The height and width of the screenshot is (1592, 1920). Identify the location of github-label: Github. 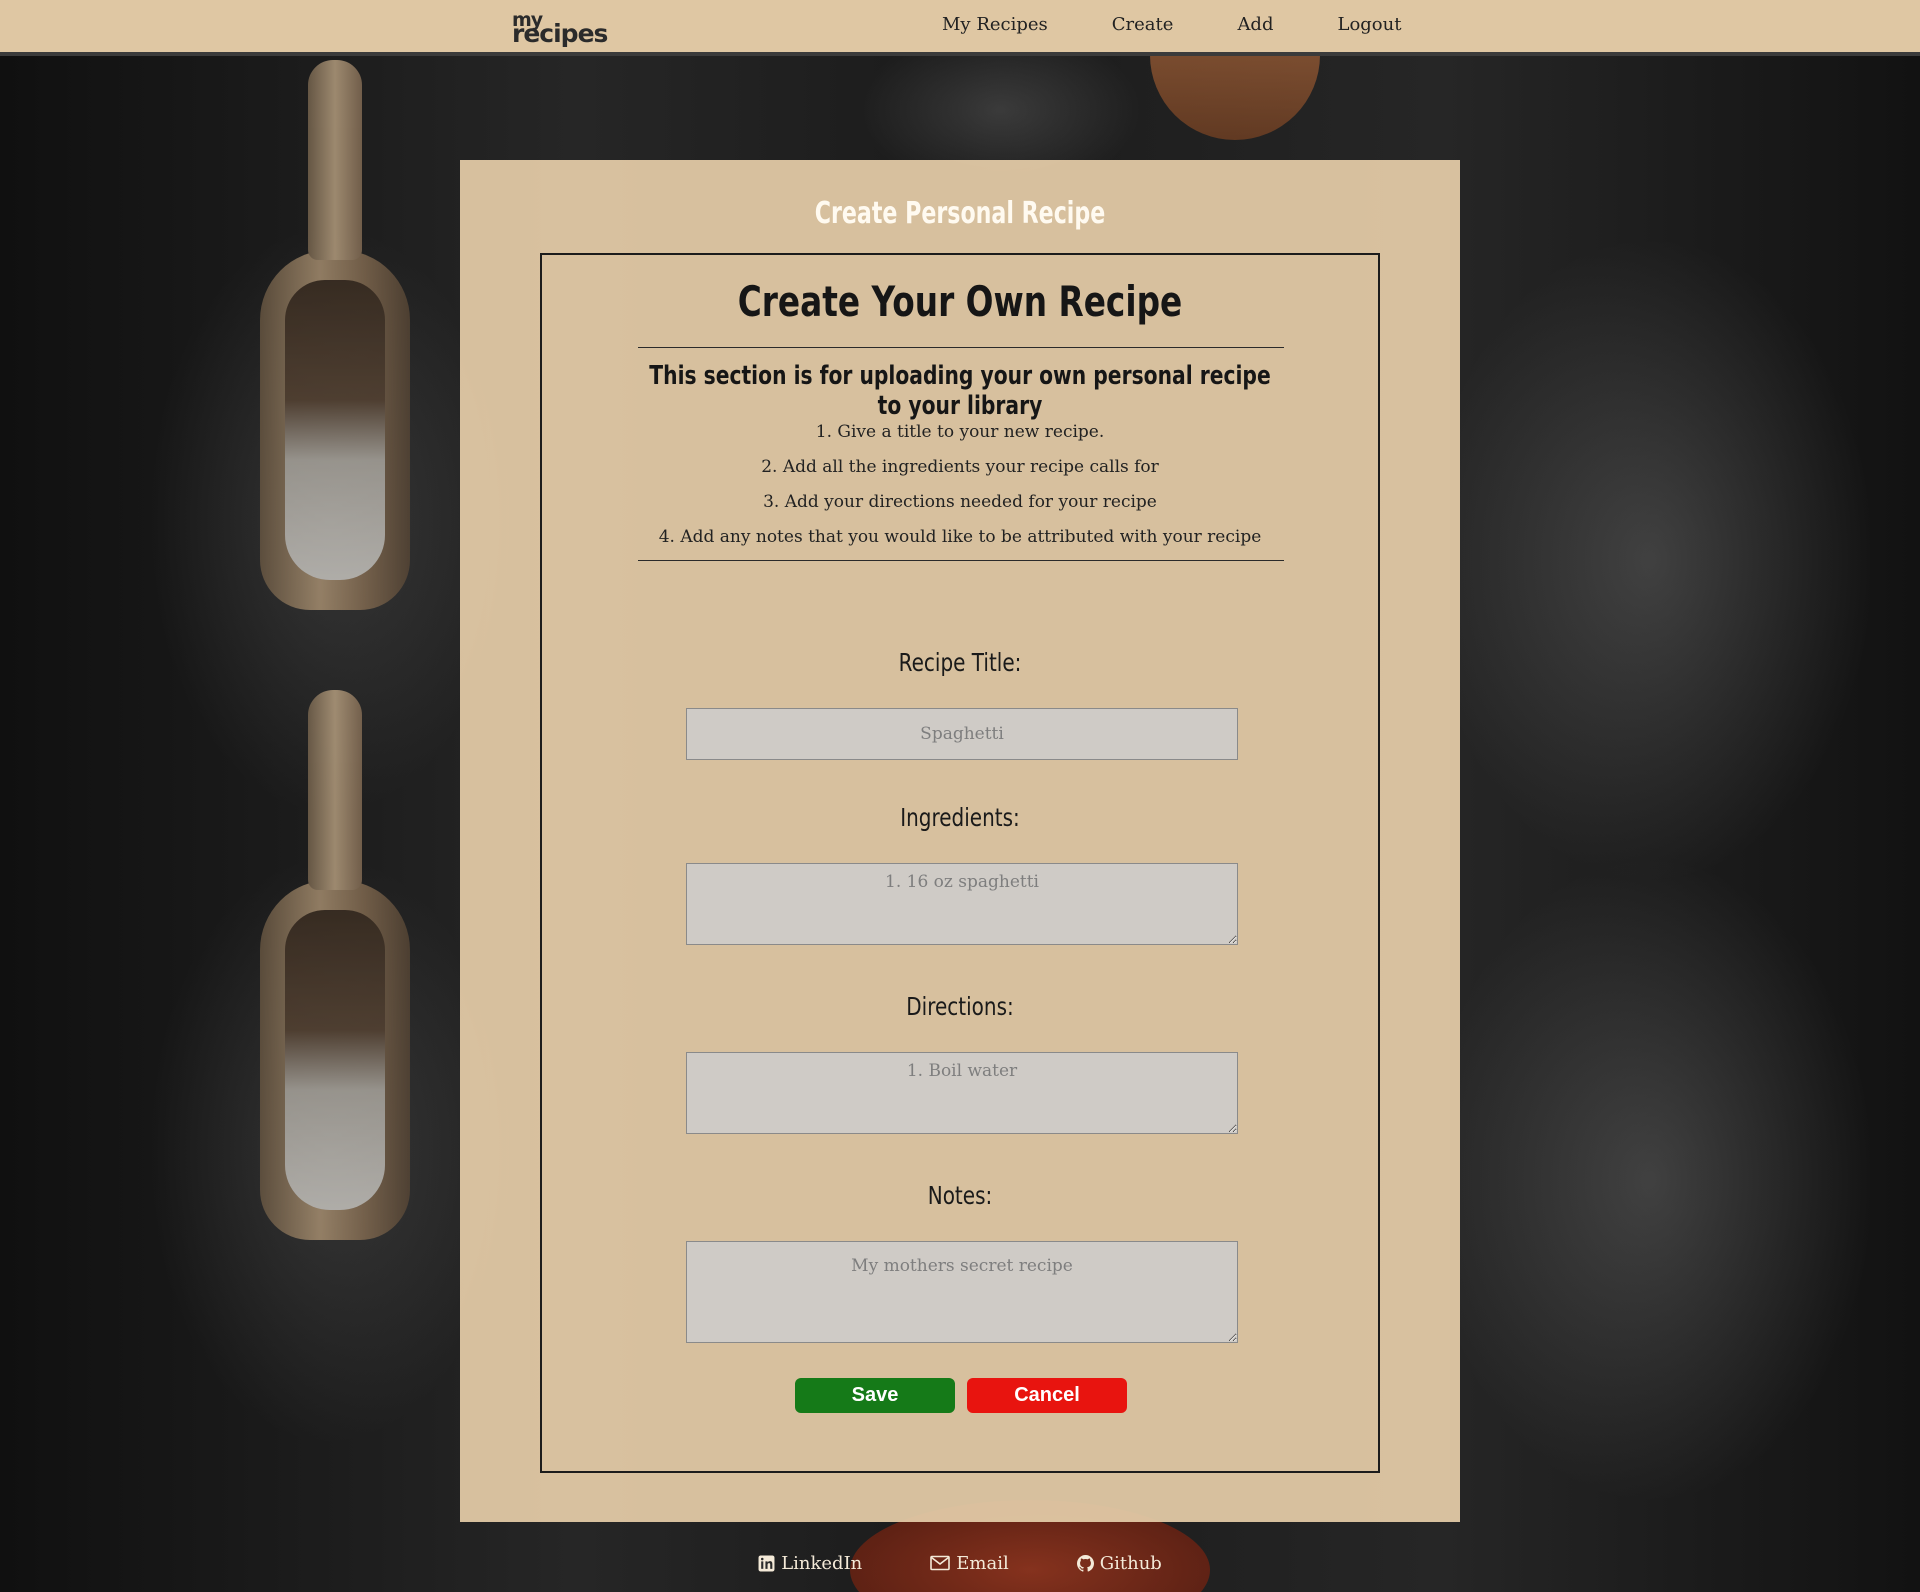
(1130, 1563).